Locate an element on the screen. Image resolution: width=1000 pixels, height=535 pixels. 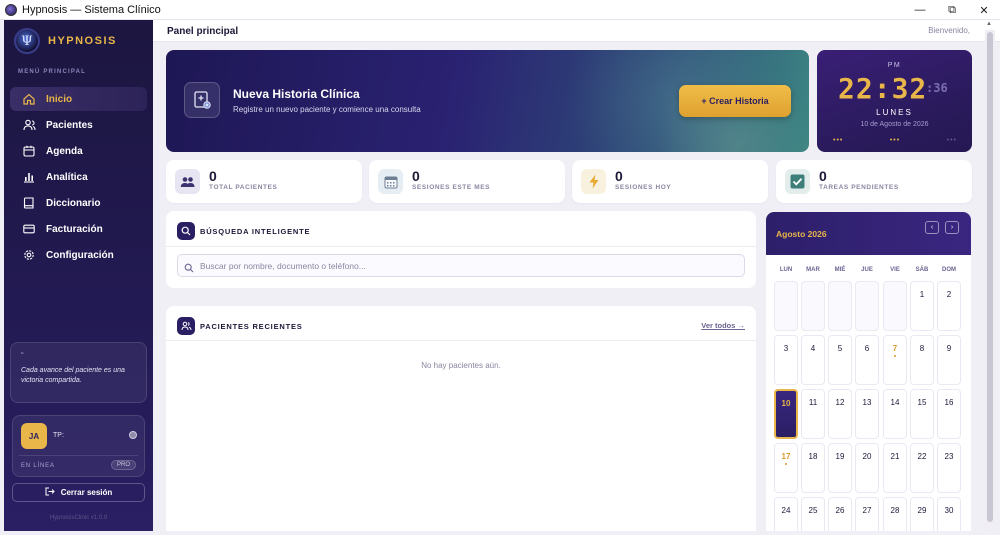
close-window-button: ✕ is located at coordinates (984, 10).